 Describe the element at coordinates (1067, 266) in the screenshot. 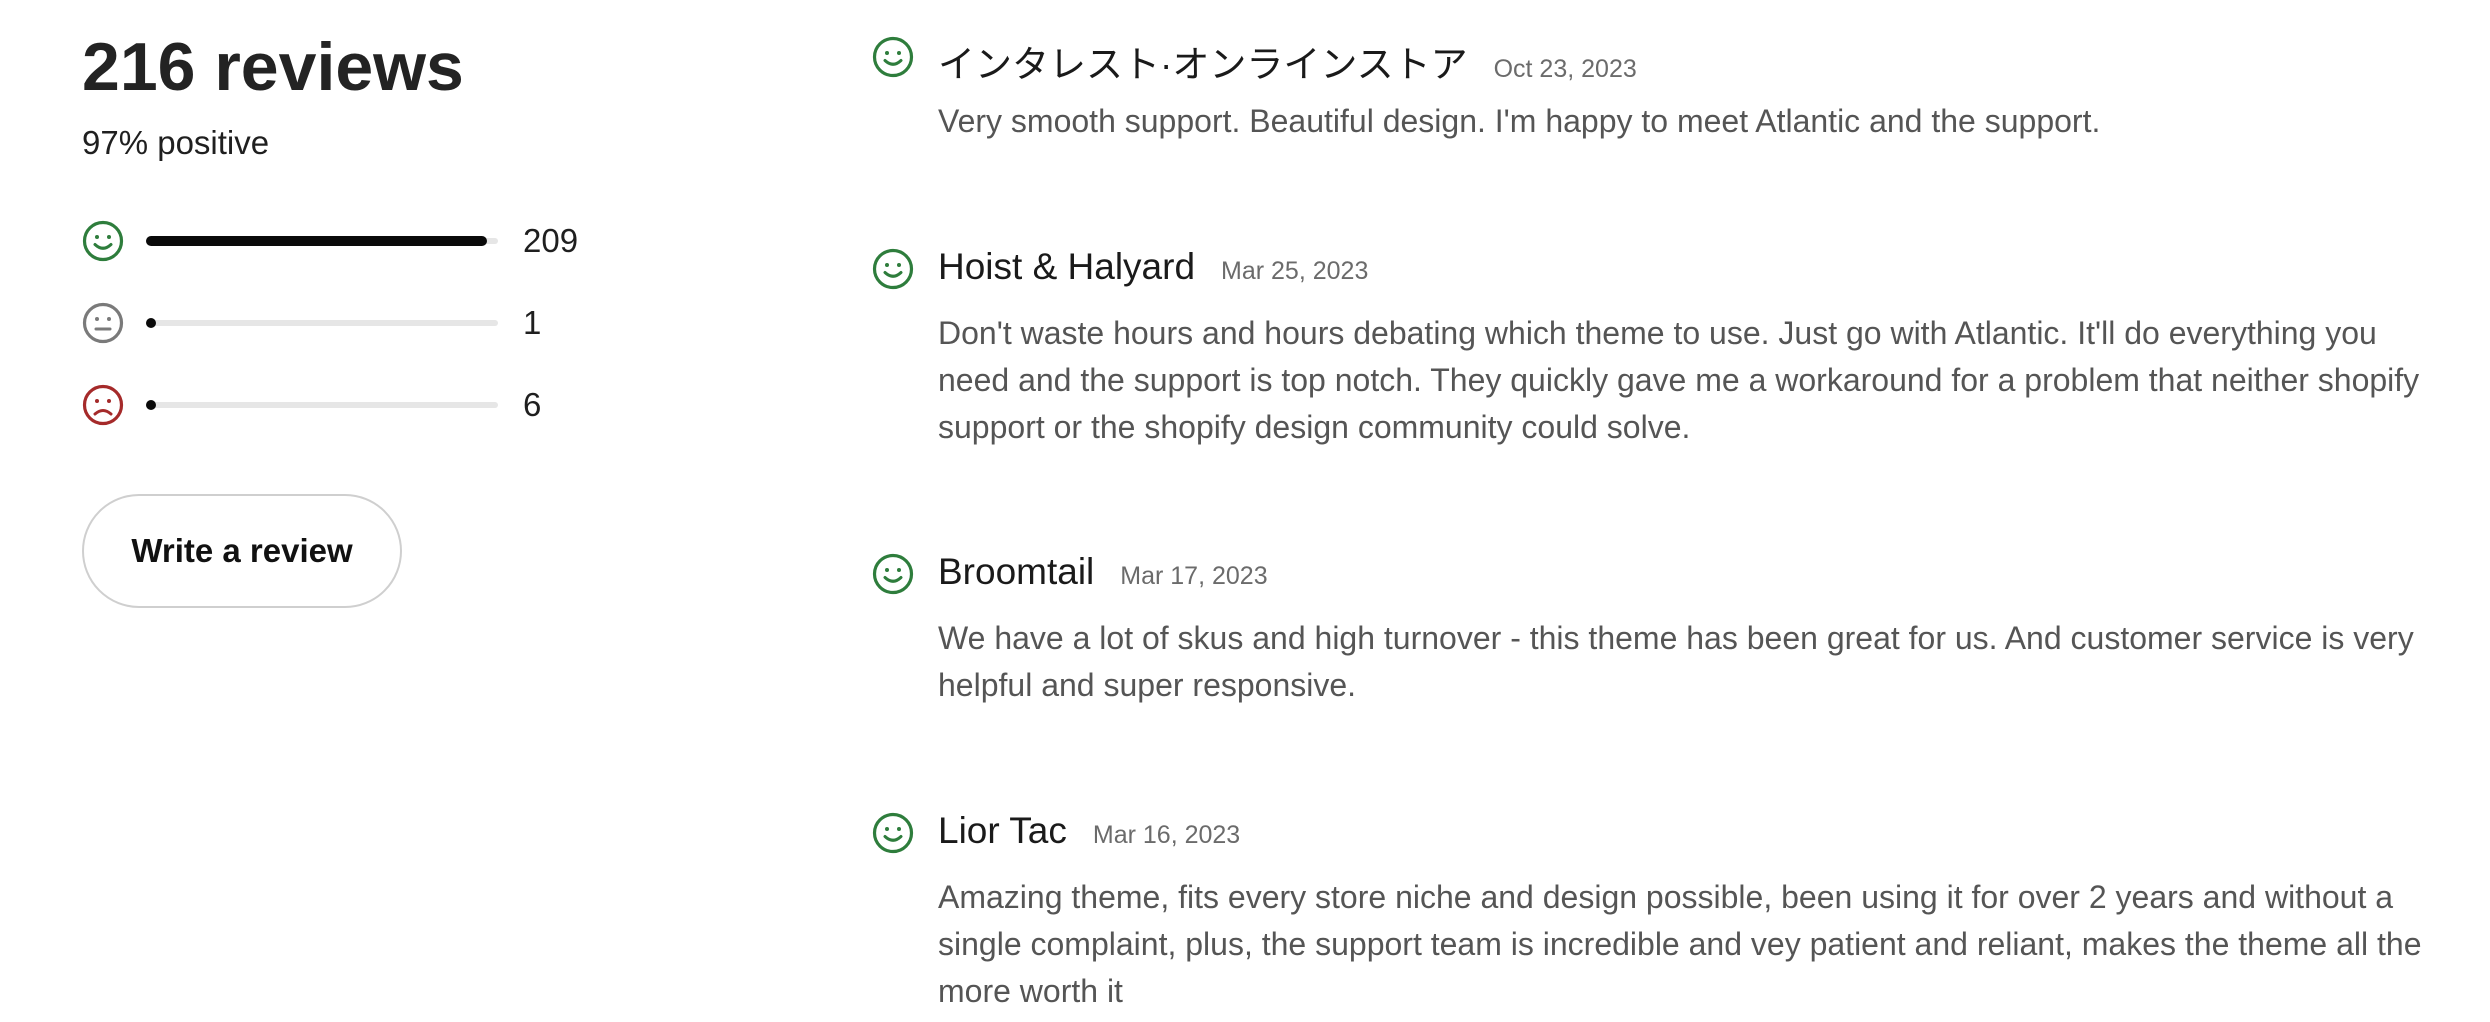

I see `reviewer-name: Hoist & Halyard` at that location.